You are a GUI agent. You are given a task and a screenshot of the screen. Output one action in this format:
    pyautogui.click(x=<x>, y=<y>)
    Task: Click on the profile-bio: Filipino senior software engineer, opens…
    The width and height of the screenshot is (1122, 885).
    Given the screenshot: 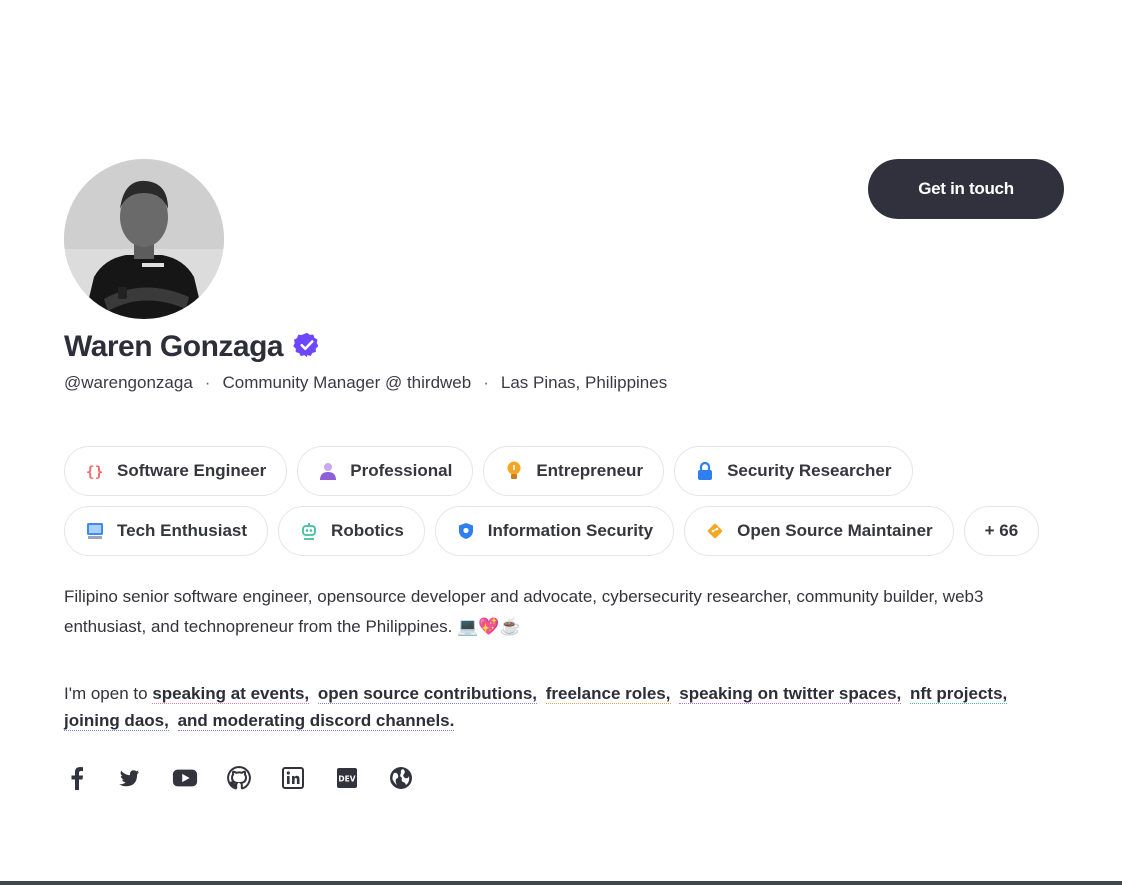 What is the action you would take?
    pyautogui.click(x=559, y=612)
    